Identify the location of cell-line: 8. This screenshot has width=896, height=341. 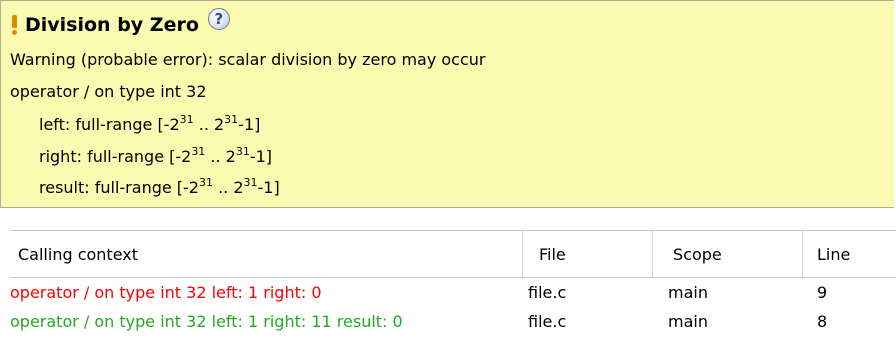
(822, 321).